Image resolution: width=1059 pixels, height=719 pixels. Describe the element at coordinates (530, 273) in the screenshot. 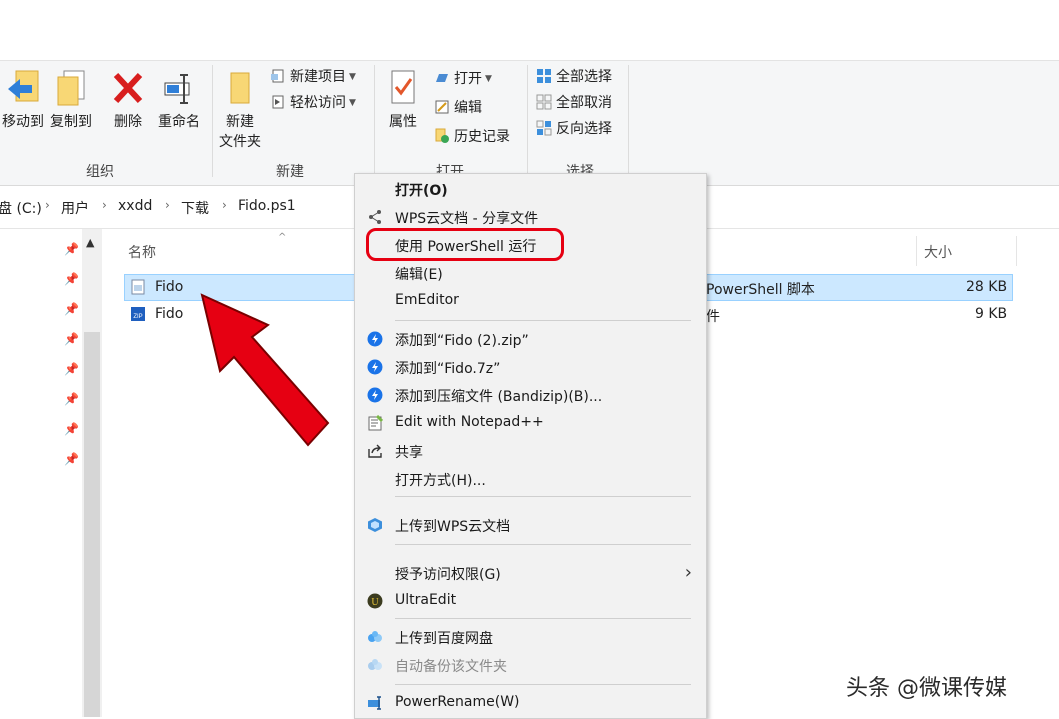

I see `menu-item-edit: 编辑(E)` at that location.